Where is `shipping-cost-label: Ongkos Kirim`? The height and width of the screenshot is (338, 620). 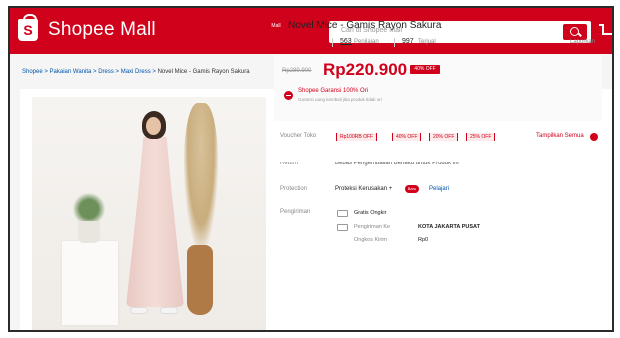
shipping-cost-label: Ongkos Kirim is located at coordinates (371, 240).